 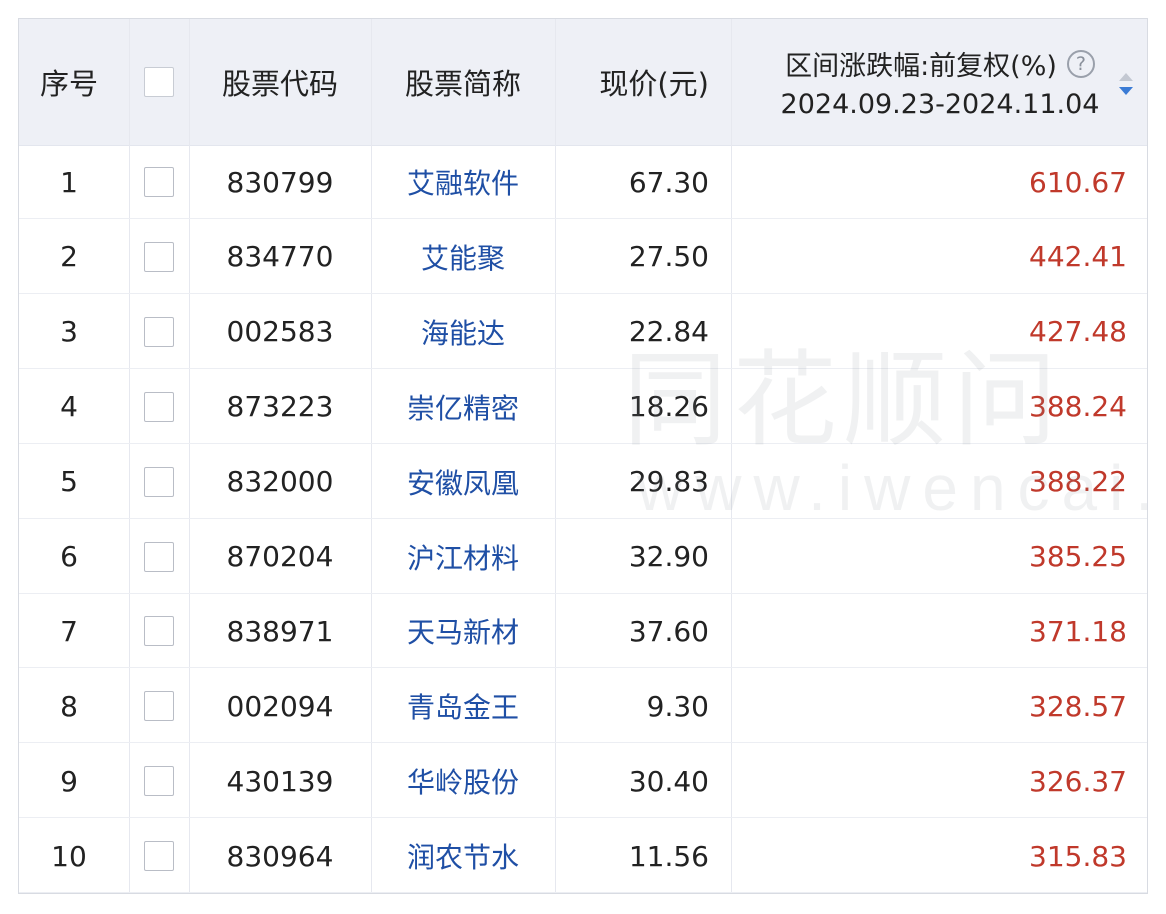 What do you see at coordinates (69, 556) in the screenshot?
I see `row-number: 6` at bounding box center [69, 556].